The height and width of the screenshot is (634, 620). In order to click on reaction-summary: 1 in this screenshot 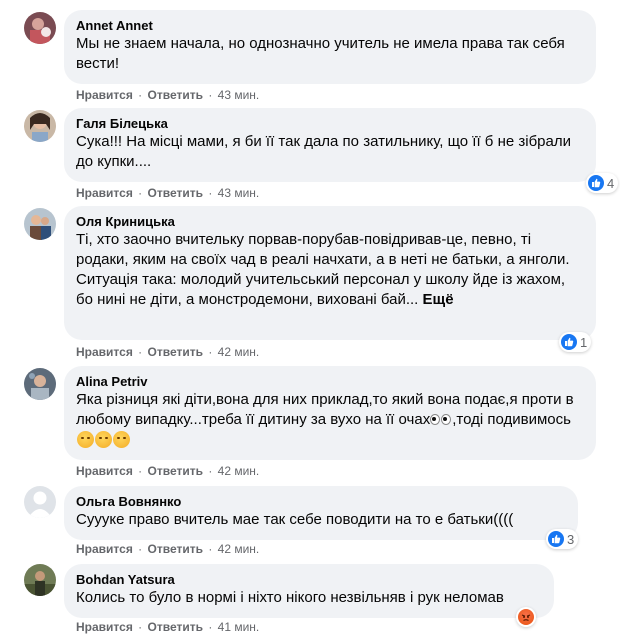, I will do `click(575, 342)`.